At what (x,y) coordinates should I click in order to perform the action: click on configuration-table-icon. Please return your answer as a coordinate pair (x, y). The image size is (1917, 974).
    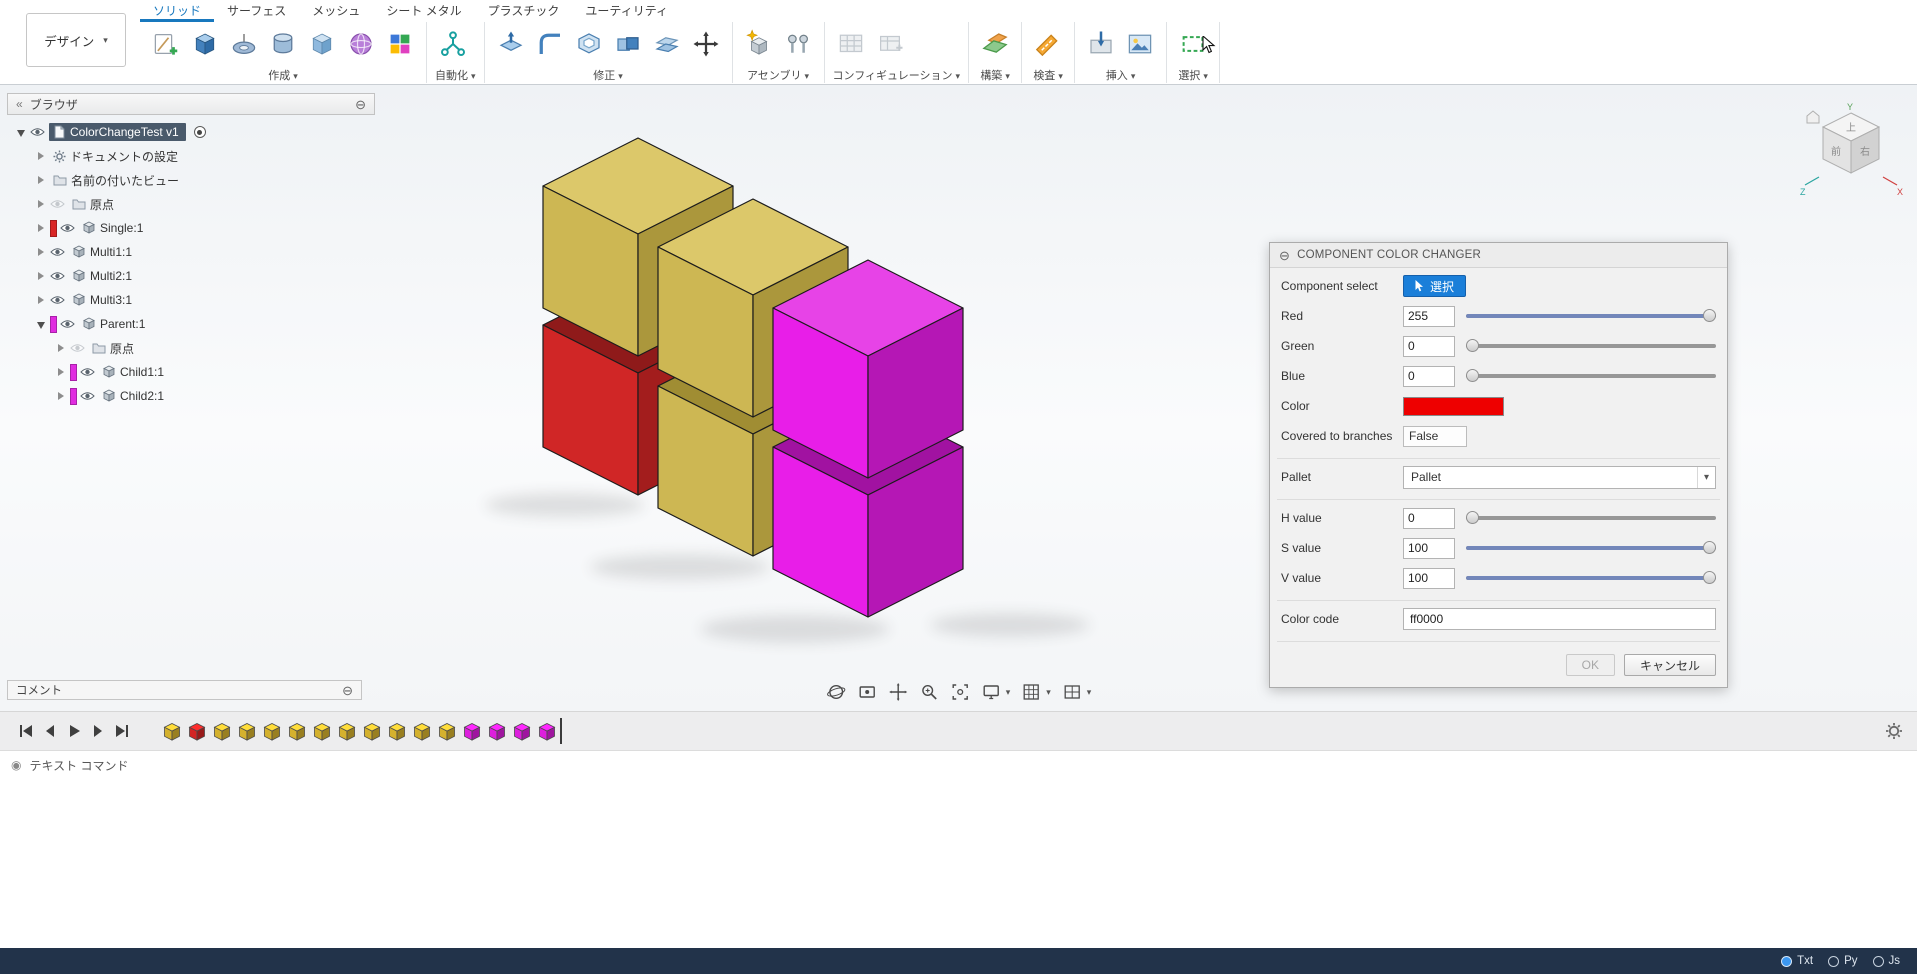
    Looking at the image, I should click on (851, 44).